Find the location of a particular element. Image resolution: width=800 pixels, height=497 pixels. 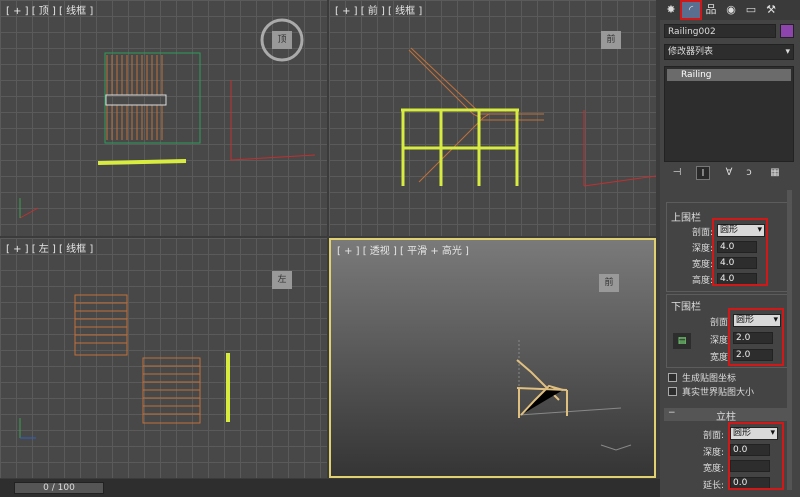

utilities-tab-icon: ⚒ is located at coordinates (771, 10).